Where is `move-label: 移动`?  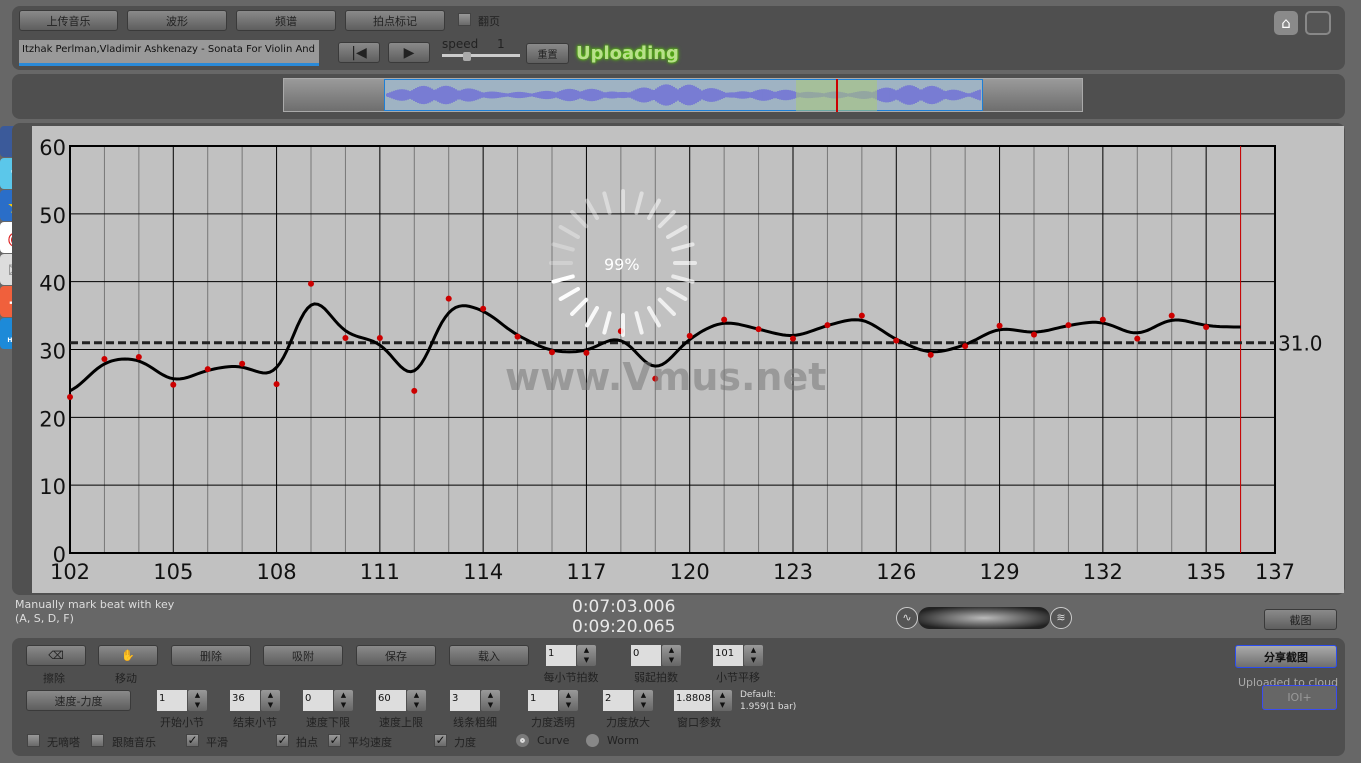
move-label: 移动 is located at coordinates (126, 678).